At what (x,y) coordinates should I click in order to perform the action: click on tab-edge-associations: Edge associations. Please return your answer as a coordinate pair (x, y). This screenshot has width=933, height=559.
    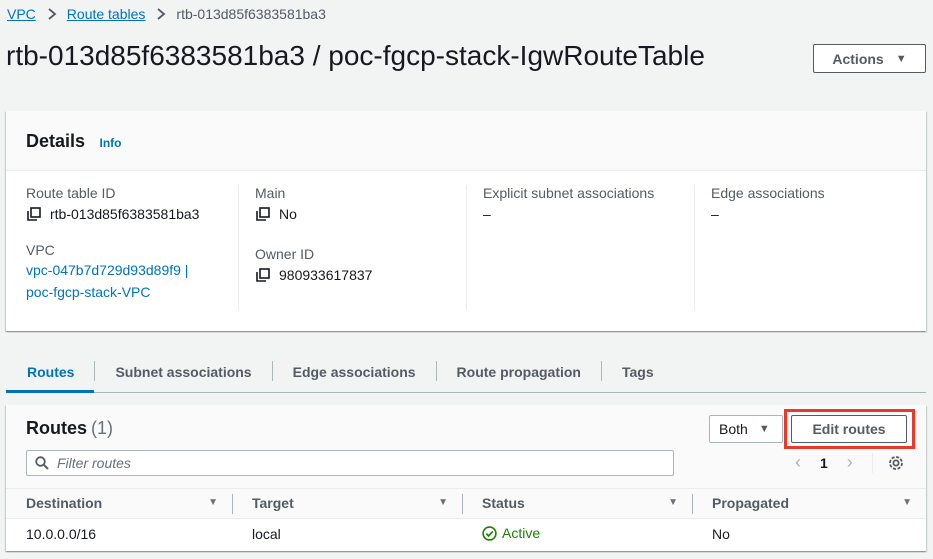
    Looking at the image, I should click on (353, 375).